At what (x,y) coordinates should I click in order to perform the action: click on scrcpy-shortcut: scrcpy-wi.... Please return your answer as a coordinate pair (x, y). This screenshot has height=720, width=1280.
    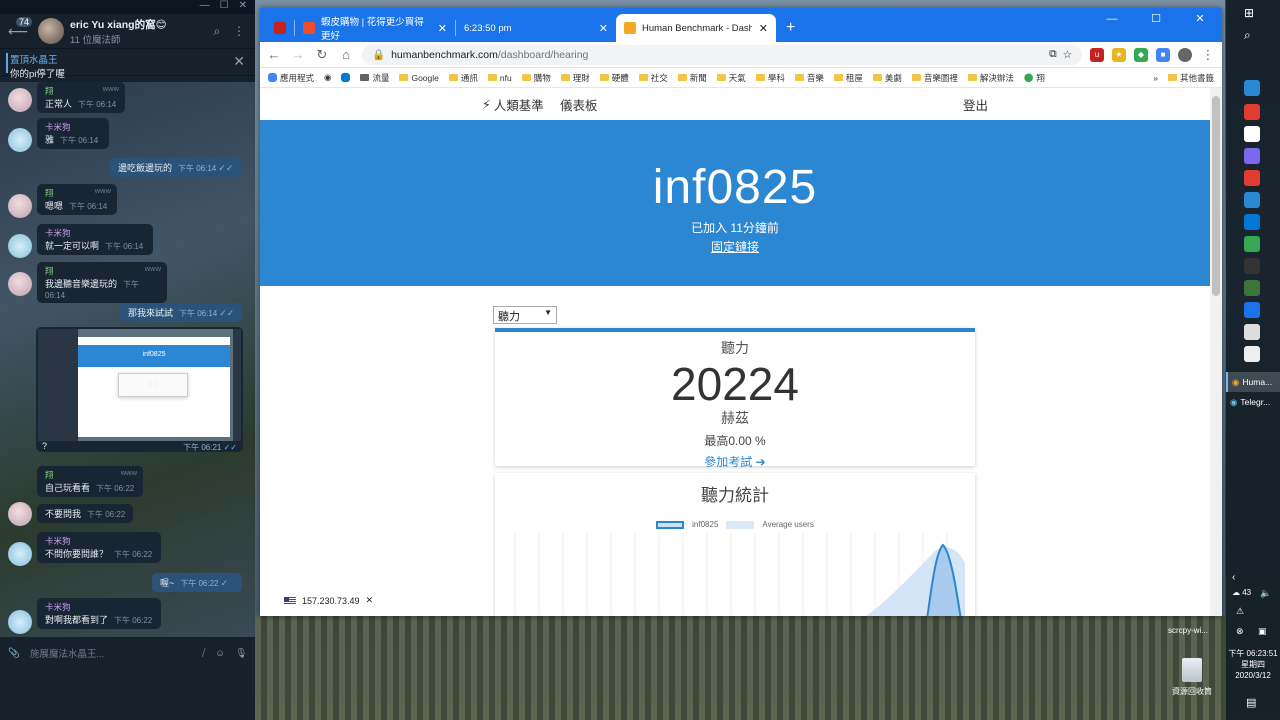
    Looking at the image, I should click on (1188, 630).